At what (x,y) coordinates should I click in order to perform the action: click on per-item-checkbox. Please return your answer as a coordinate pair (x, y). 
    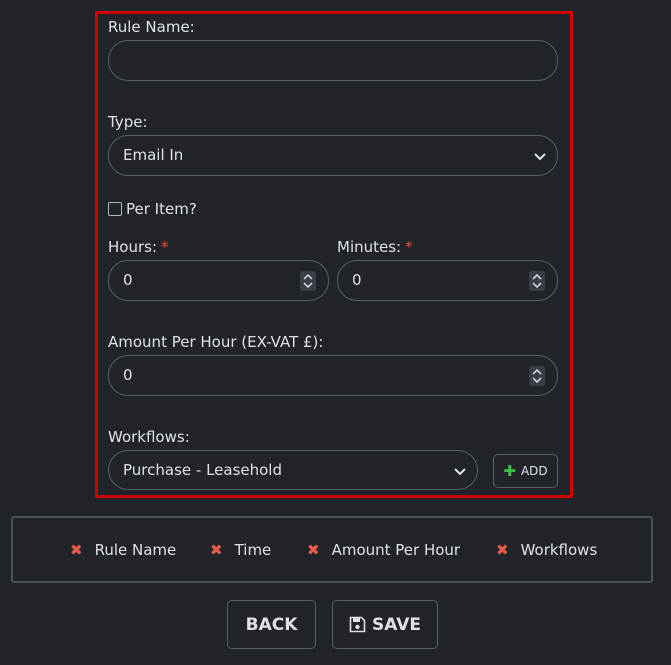
    Looking at the image, I should click on (115, 209).